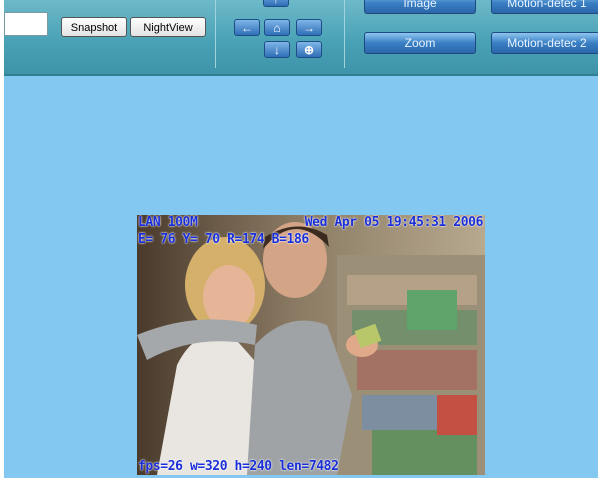 This screenshot has height=484, width=598. What do you see at coordinates (223, 239) in the screenshot?
I see `osd-levels: E= 76 Y= 70 R=174 B=186` at bounding box center [223, 239].